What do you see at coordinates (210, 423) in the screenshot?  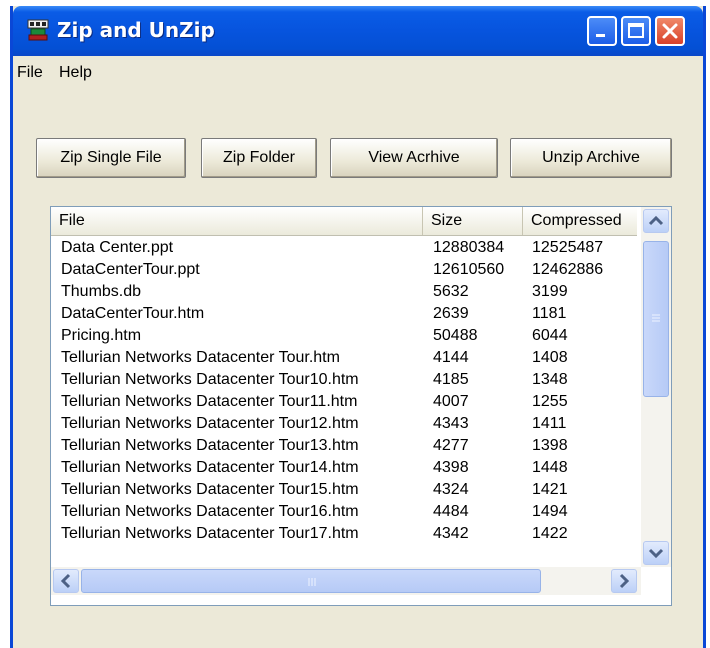 I see `file-name-cell: Tellurian Networks Datacenter Tour12.htm` at bounding box center [210, 423].